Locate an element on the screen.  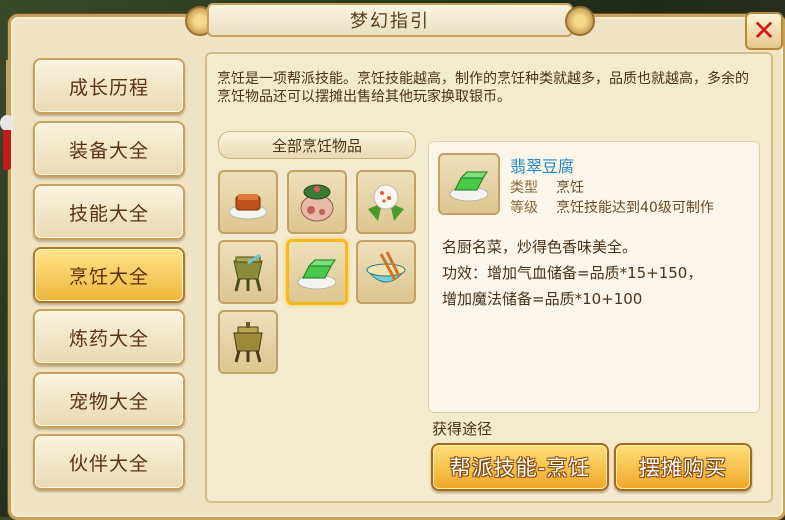
title-bar: 梦幻指引 is located at coordinates (390, 20).